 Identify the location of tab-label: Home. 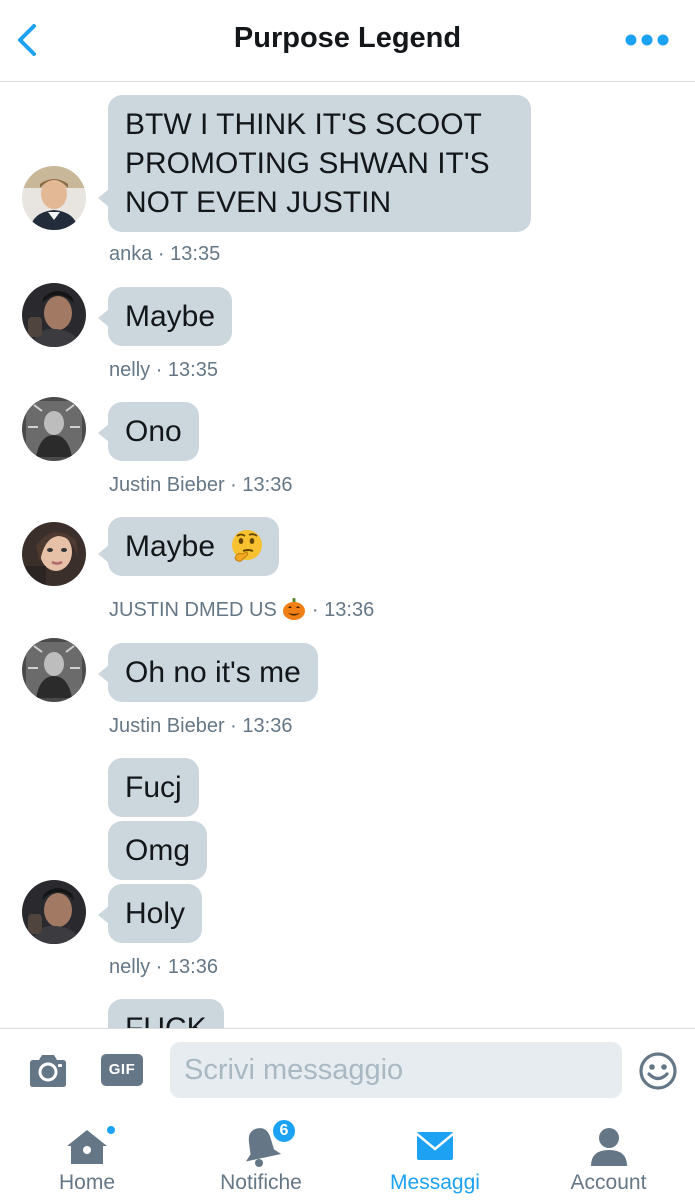
(87, 1182).